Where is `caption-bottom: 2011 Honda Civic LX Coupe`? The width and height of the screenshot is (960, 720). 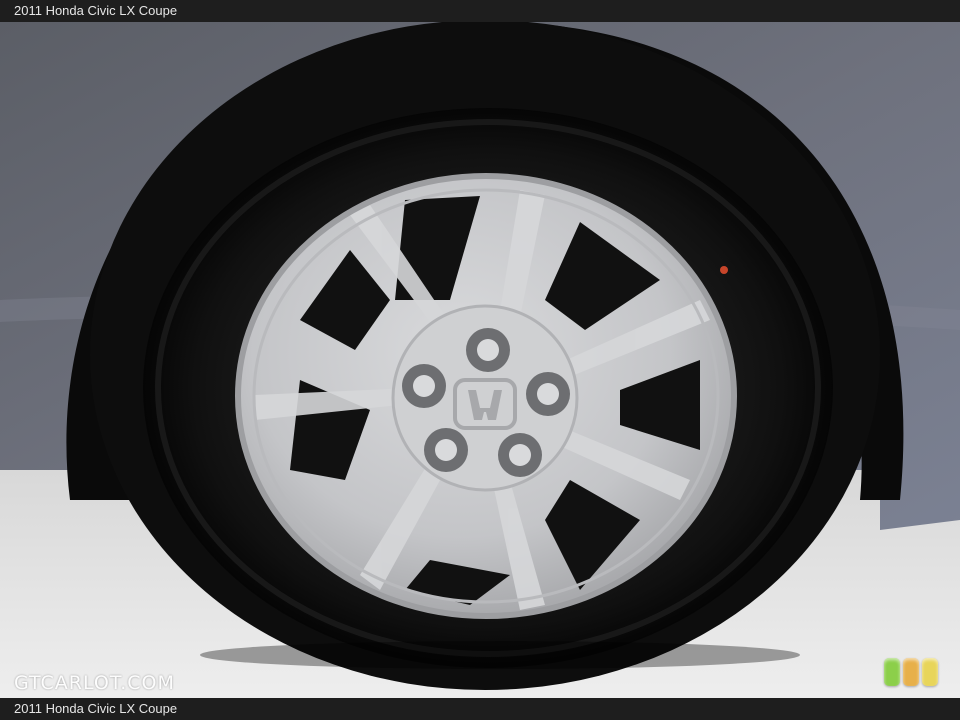
caption-bottom: 2011 Honda Civic LX Coupe is located at coordinates (96, 708).